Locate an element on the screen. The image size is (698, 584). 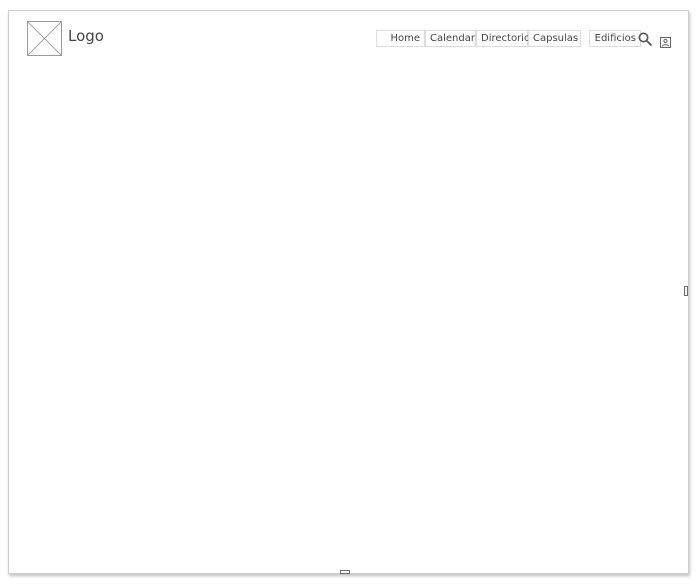
nav-directorio-link: Directorio is located at coordinates (503, 38).